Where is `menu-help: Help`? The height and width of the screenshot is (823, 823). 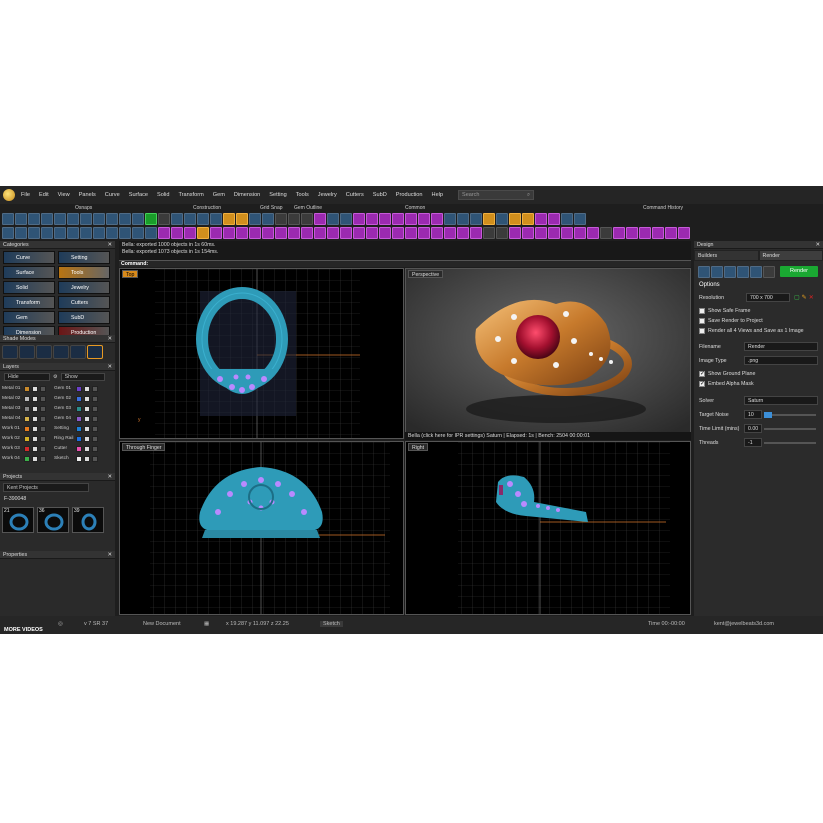 menu-help: Help is located at coordinates (438, 195).